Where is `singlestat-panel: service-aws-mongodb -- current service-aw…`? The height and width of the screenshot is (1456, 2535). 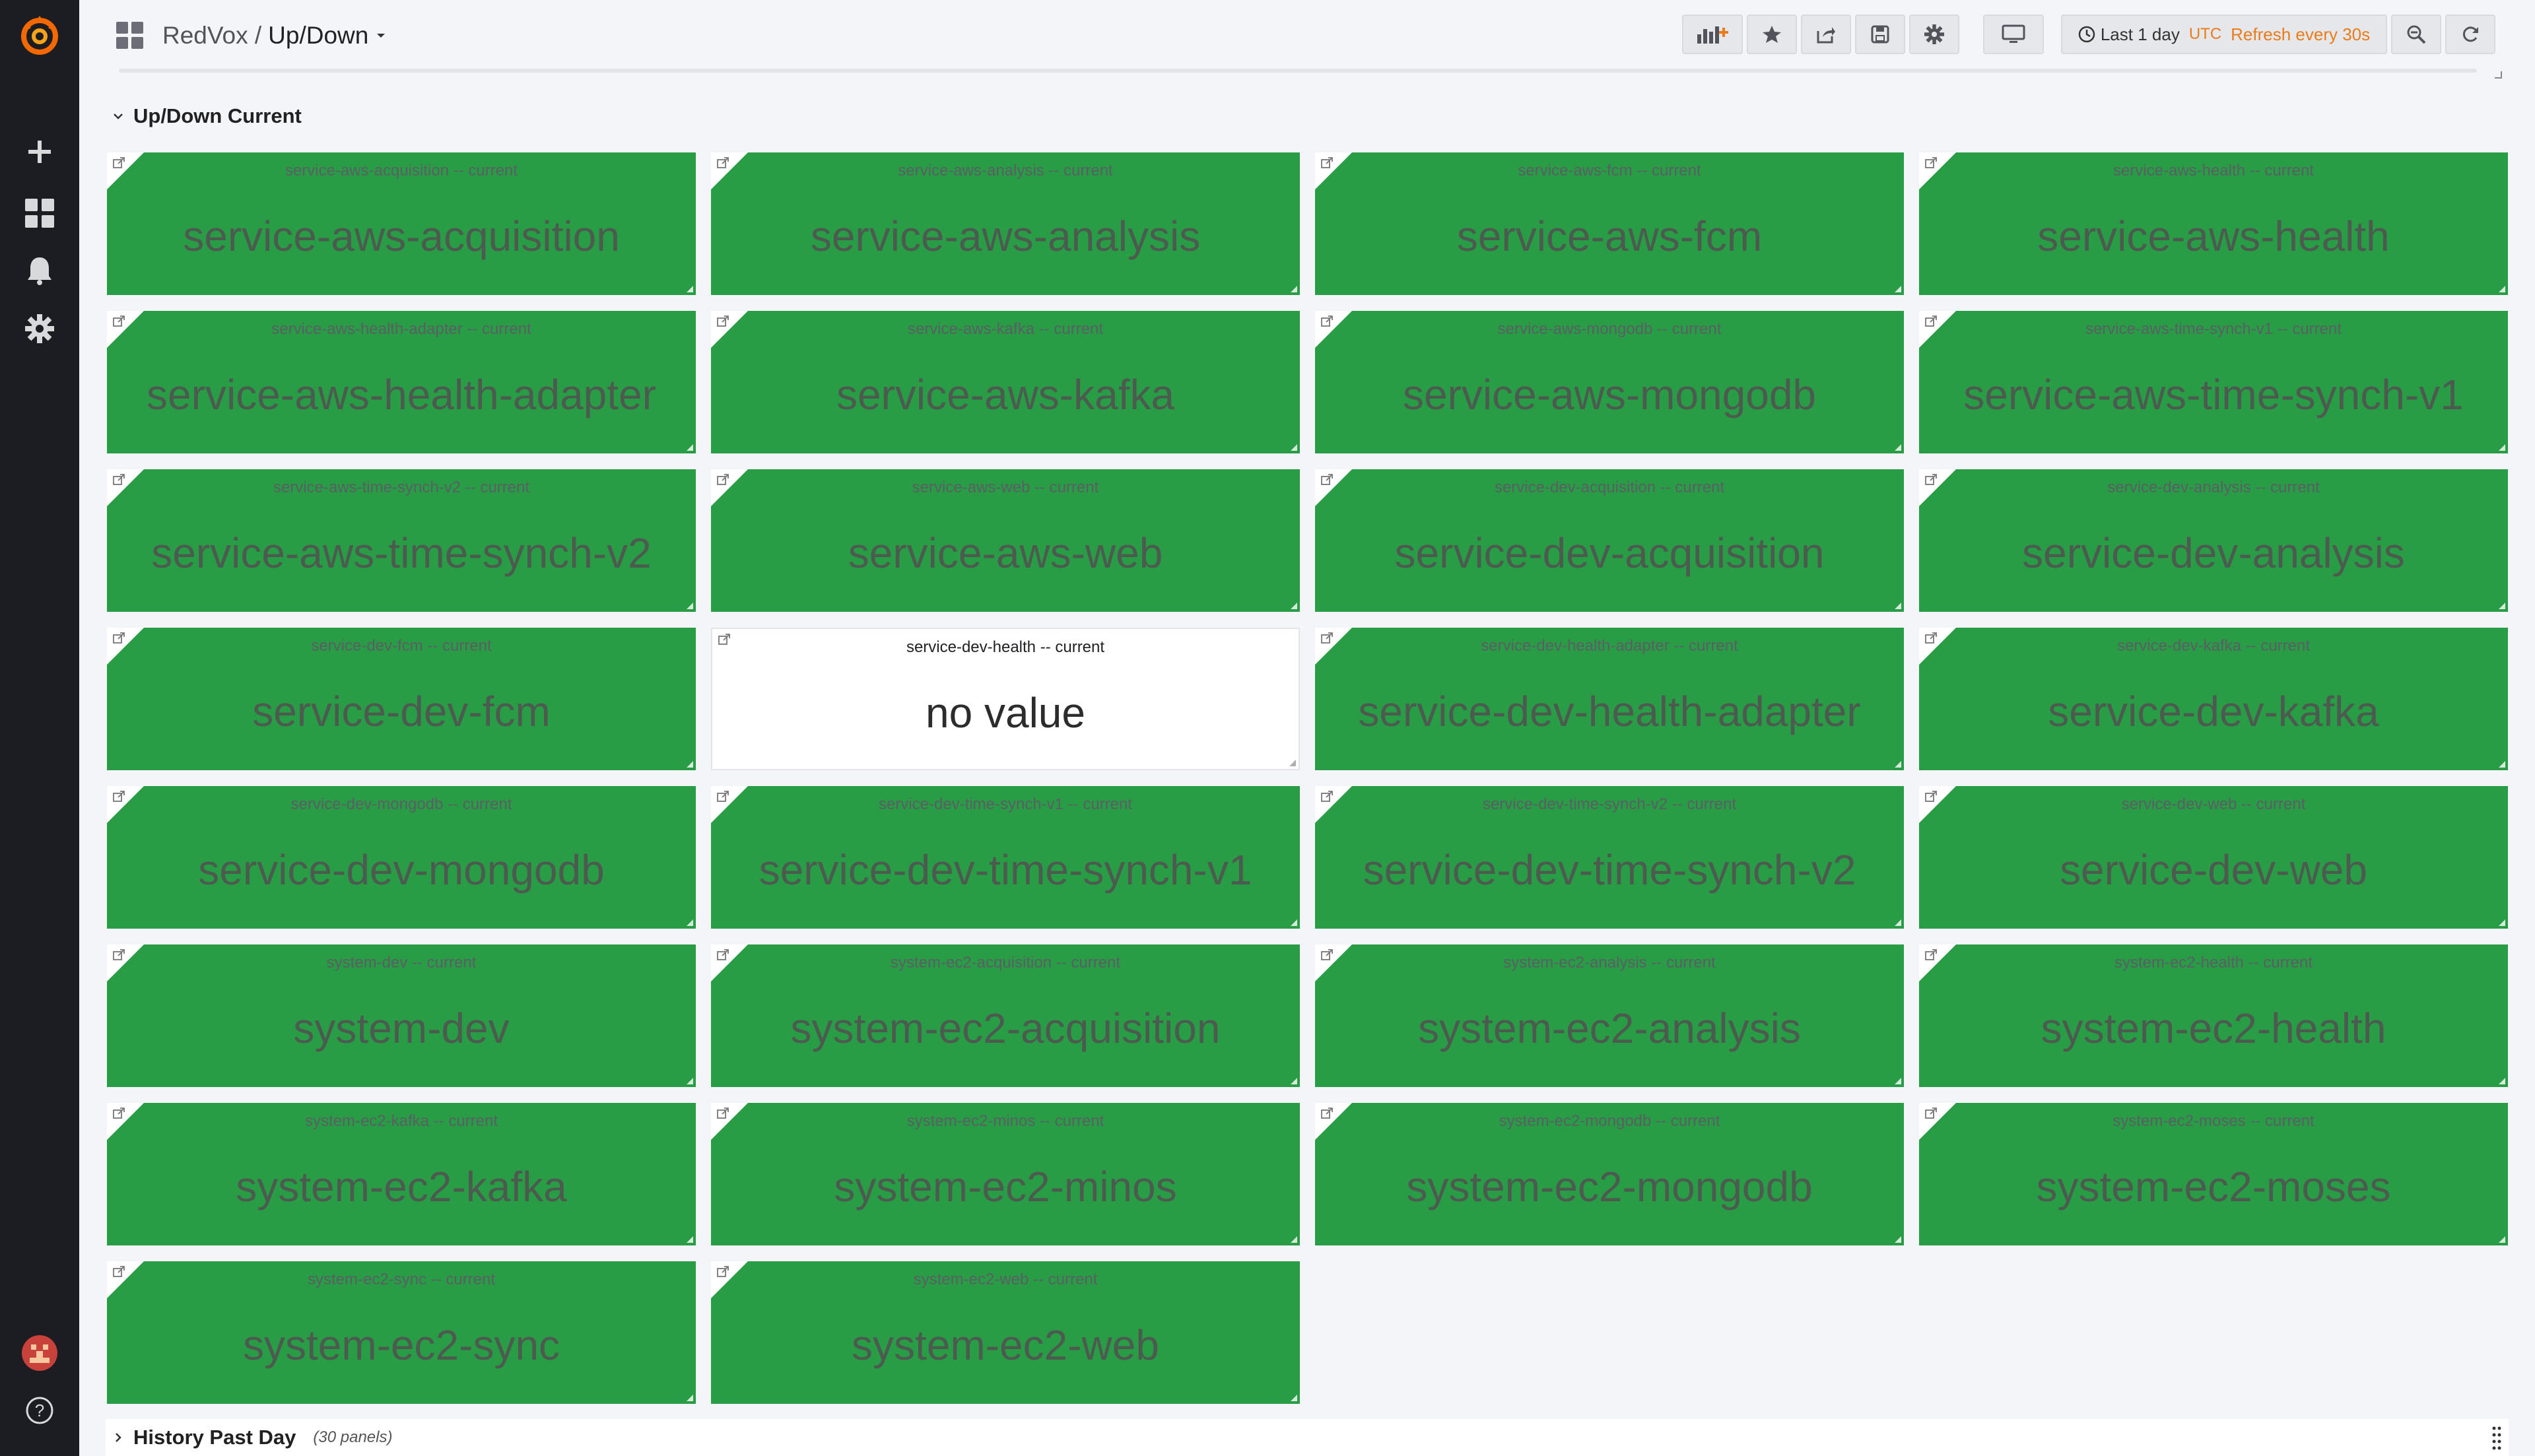
singlestat-panel: service-aws-mongodb -- current service-aw… is located at coordinates (1609, 382).